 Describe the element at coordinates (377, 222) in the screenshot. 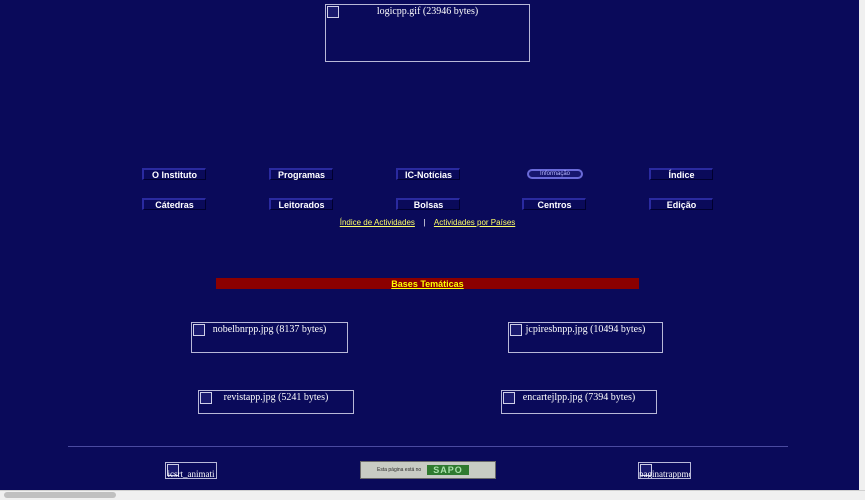

I see `activities-index-link: Índice de Actividades` at that location.